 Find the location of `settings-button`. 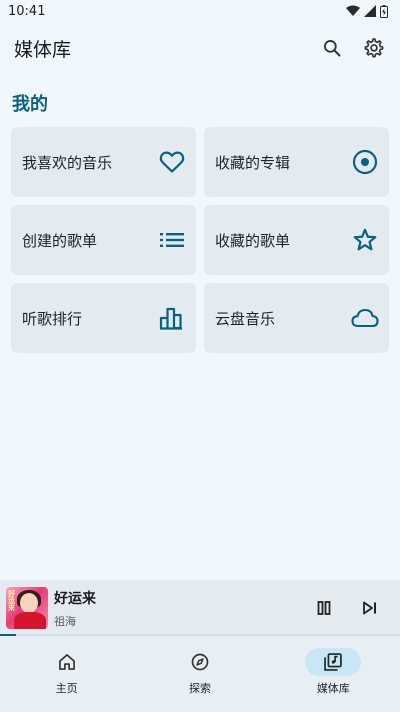

settings-button is located at coordinates (374, 48).